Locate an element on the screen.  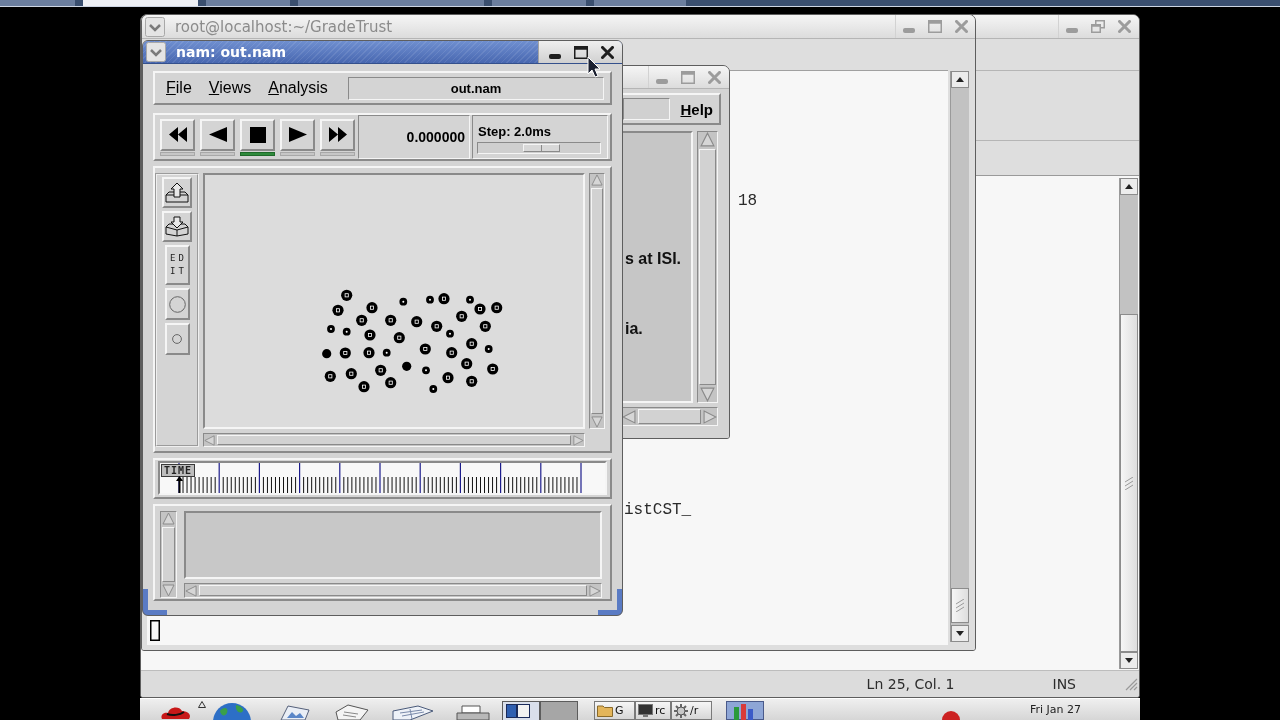
folder-icon is located at coordinates (605, 710).